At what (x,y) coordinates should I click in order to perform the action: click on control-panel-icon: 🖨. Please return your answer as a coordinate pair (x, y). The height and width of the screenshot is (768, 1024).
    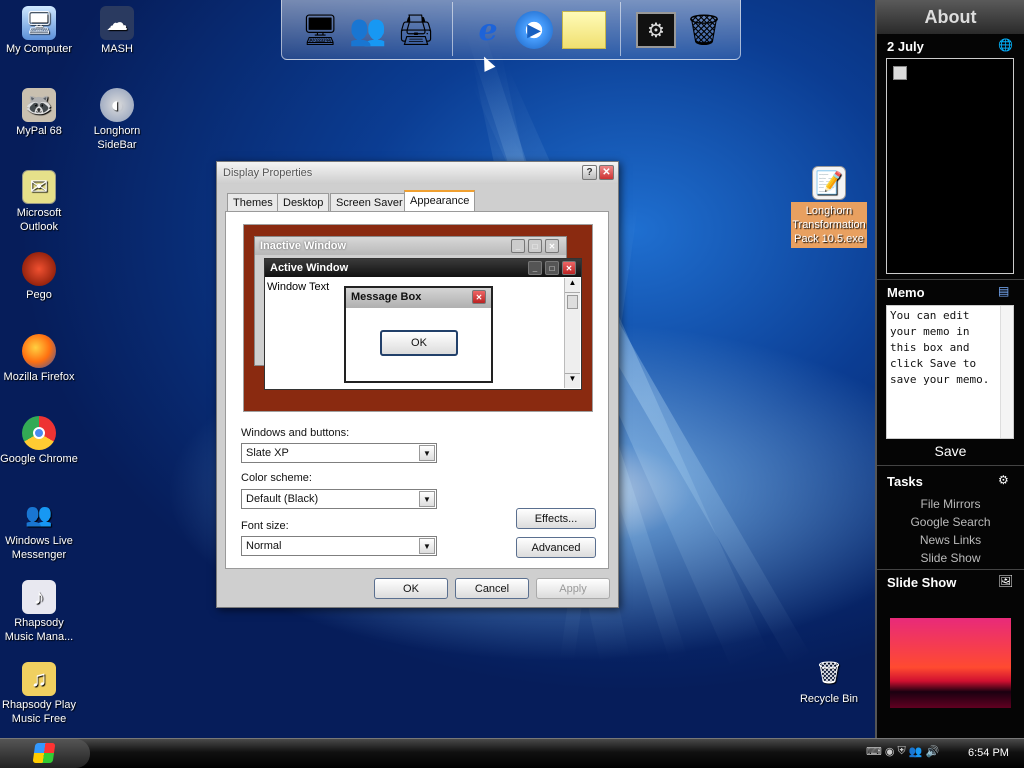
    Looking at the image, I should click on (416, 30).